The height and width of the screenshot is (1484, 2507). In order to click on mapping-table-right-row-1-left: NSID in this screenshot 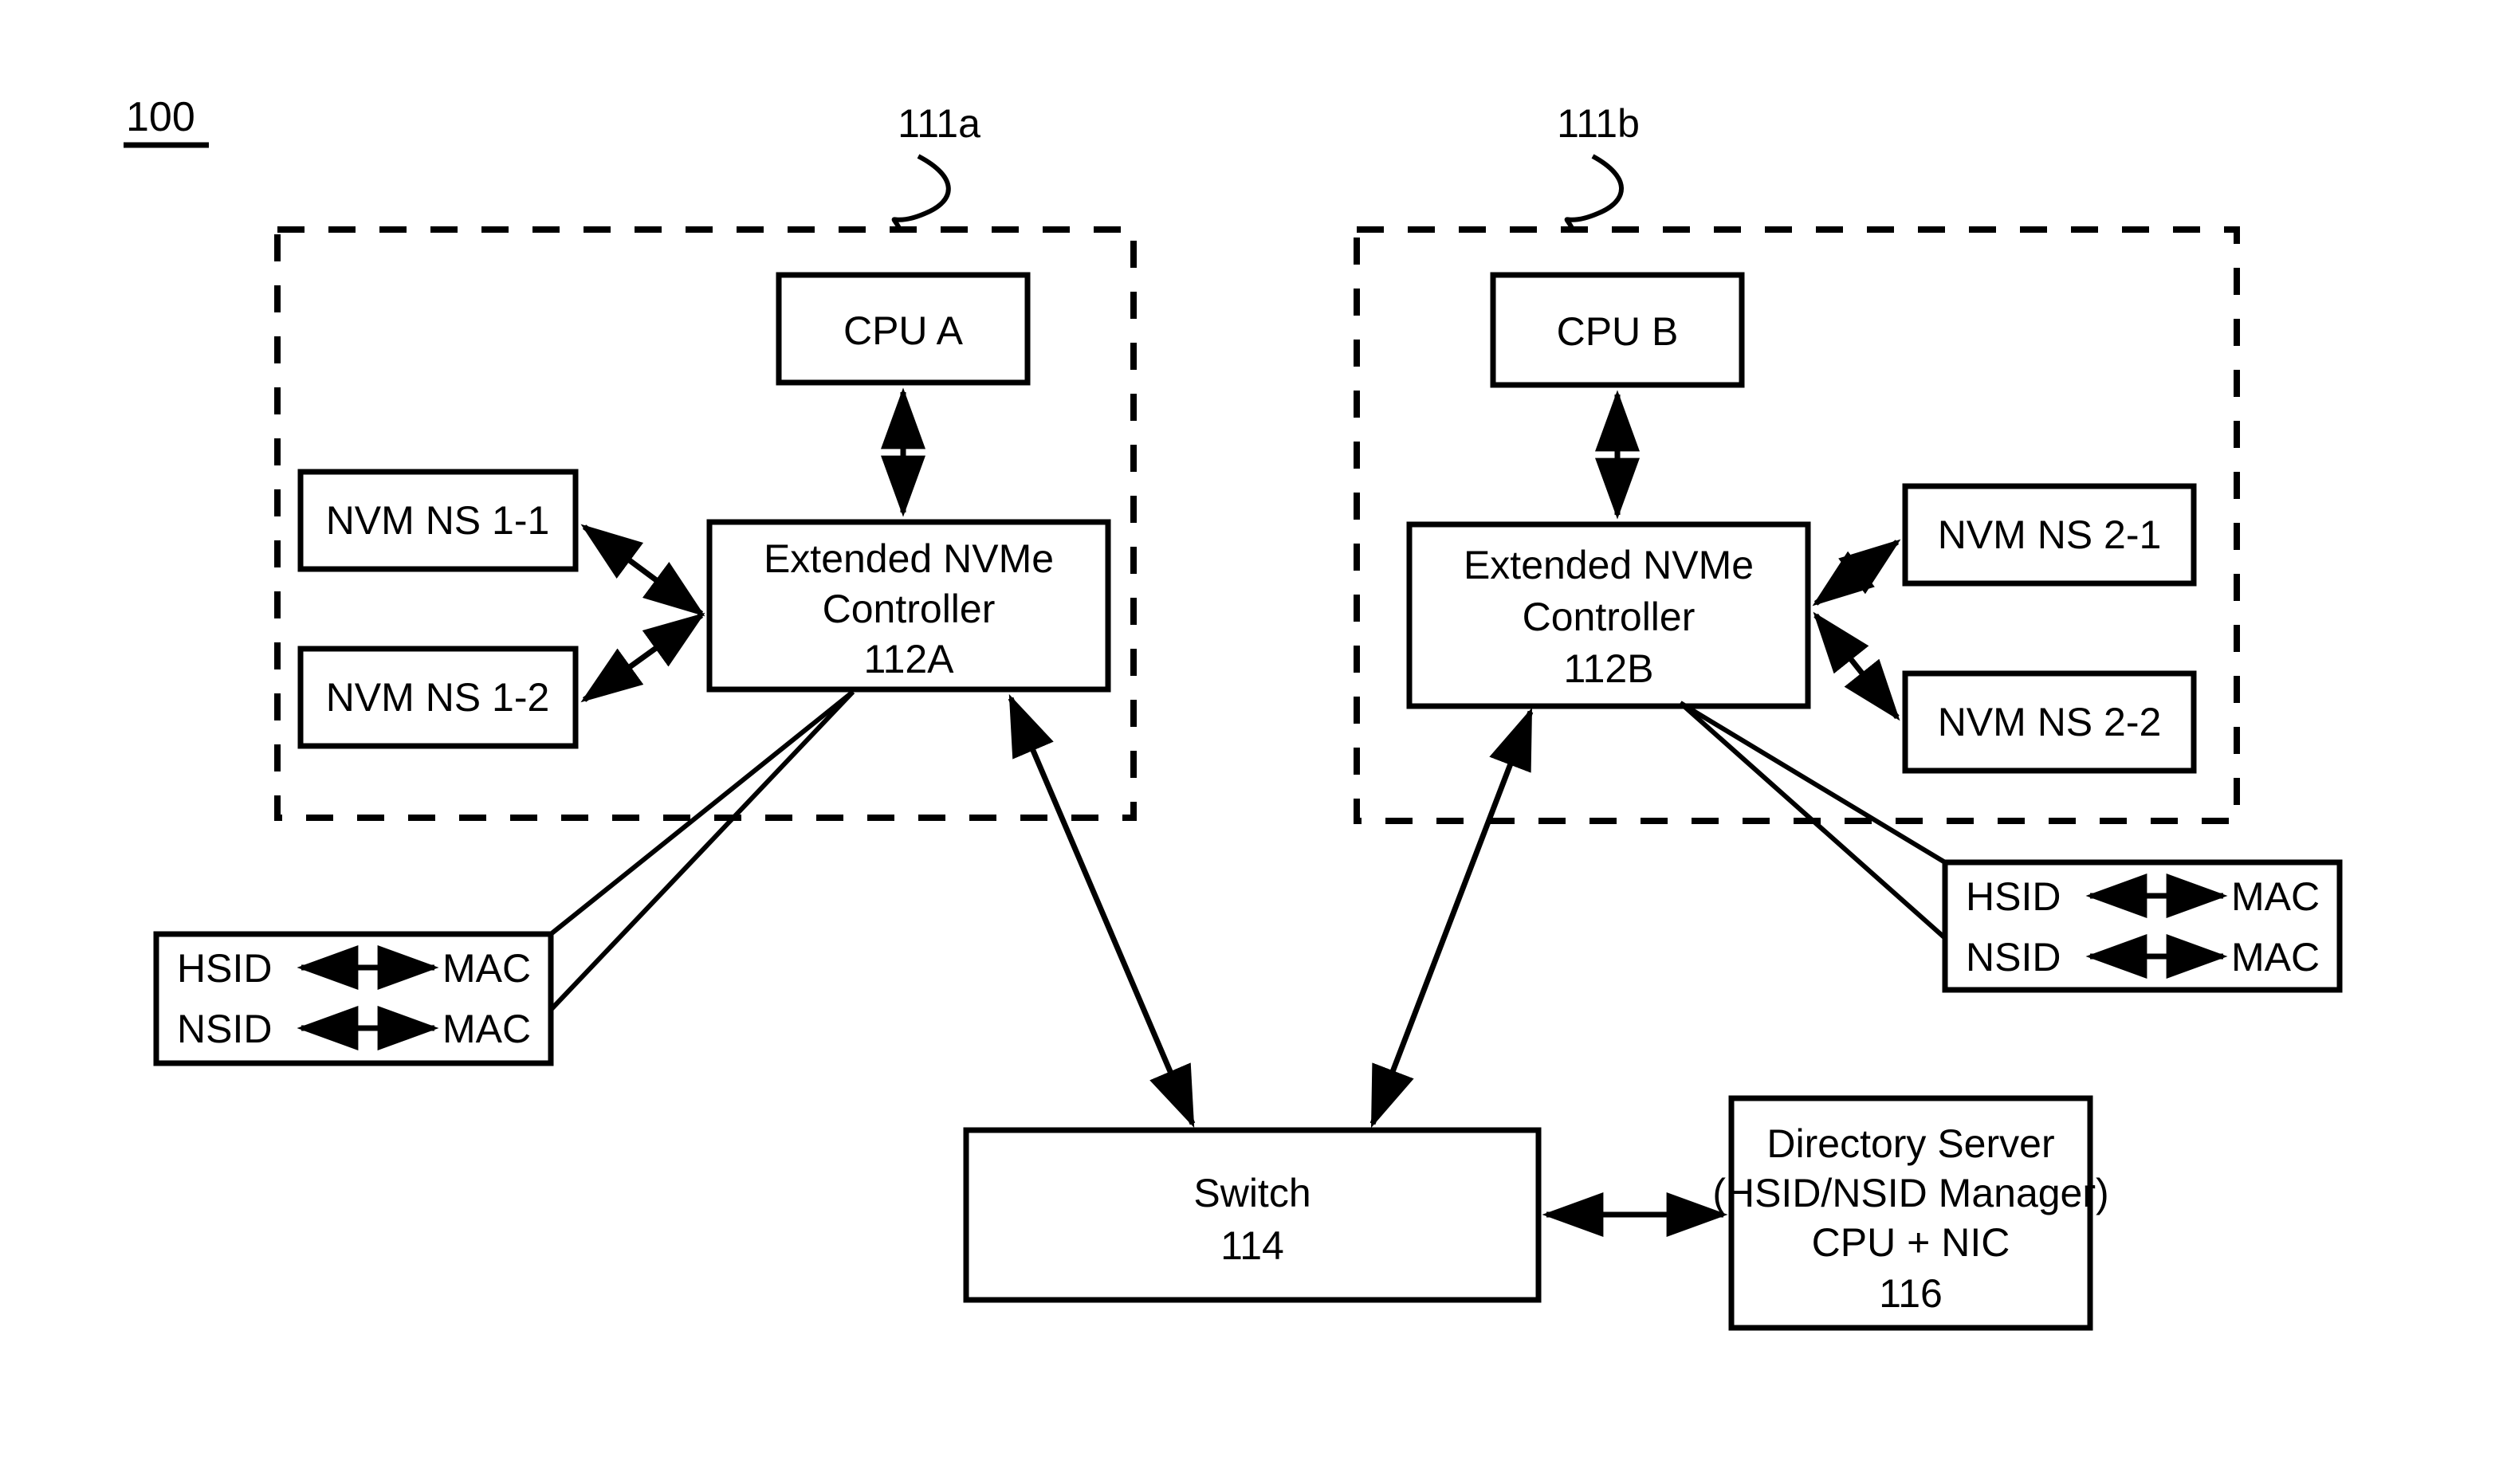, I will do `click(2013, 957)`.